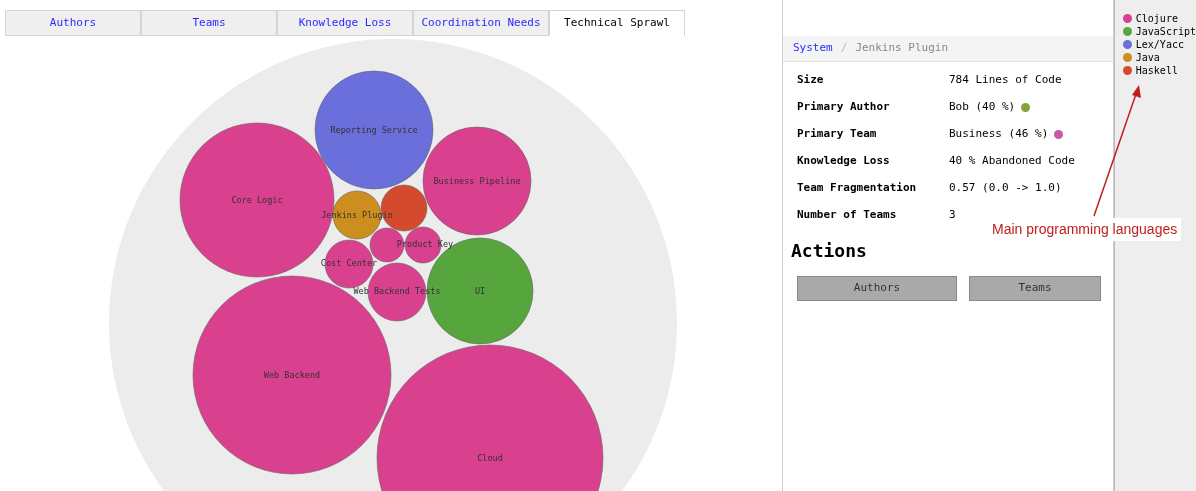 This screenshot has height=491, width=1196. What do you see at coordinates (837, 133) in the screenshot?
I see `detail-label: Primary Team` at bounding box center [837, 133].